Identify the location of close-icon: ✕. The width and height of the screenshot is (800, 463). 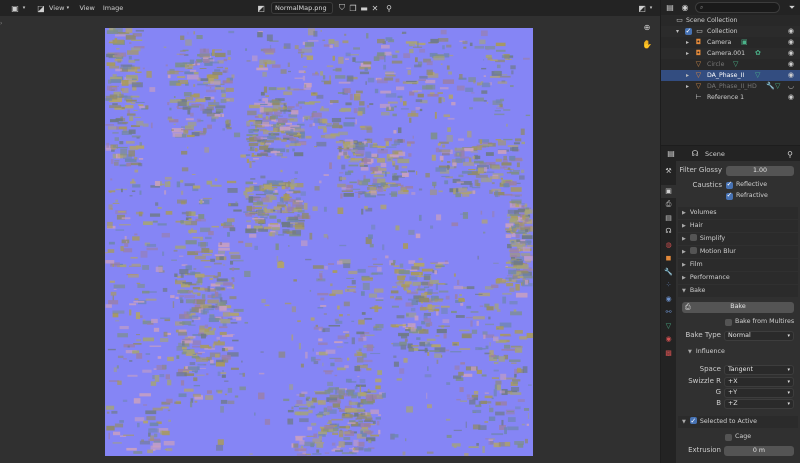
(375, 8).